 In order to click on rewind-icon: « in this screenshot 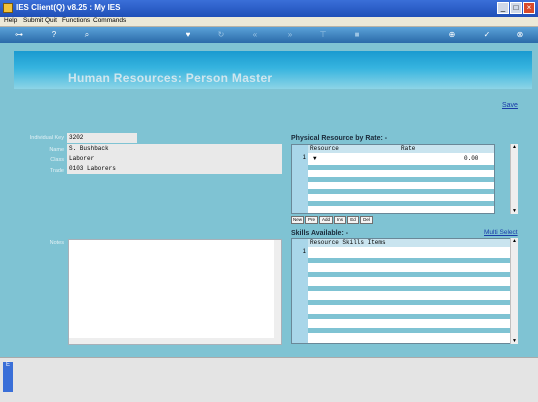, I will do `click(255, 35)`.